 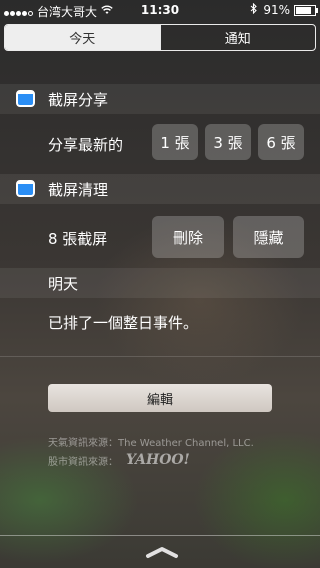 I want to click on widget-title: 截屏分享, so click(x=78, y=100).